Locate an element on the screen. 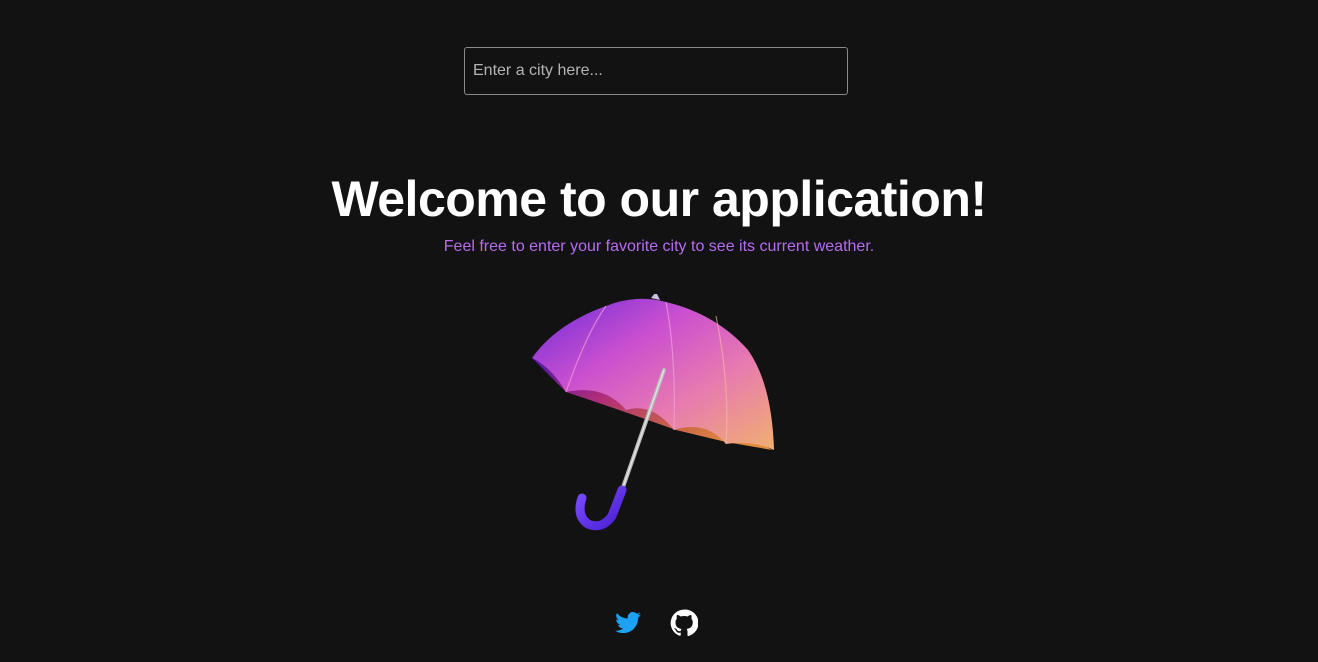 Image resolution: width=1318 pixels, height=662 pixels. city-search-input is located at coordinates (656, 71).